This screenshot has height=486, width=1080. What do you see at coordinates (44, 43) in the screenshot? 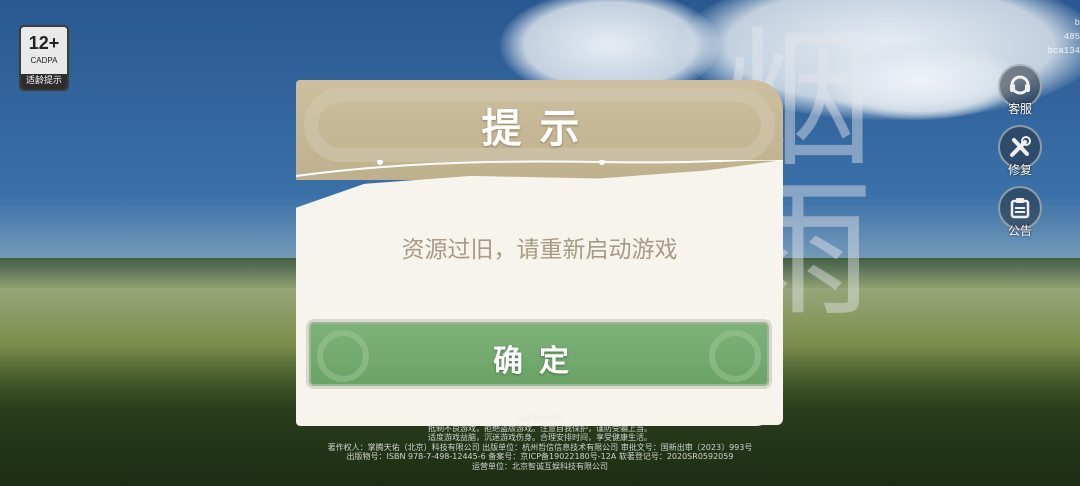
I see `age-rating: 12+` at bounding box center [44, 43].